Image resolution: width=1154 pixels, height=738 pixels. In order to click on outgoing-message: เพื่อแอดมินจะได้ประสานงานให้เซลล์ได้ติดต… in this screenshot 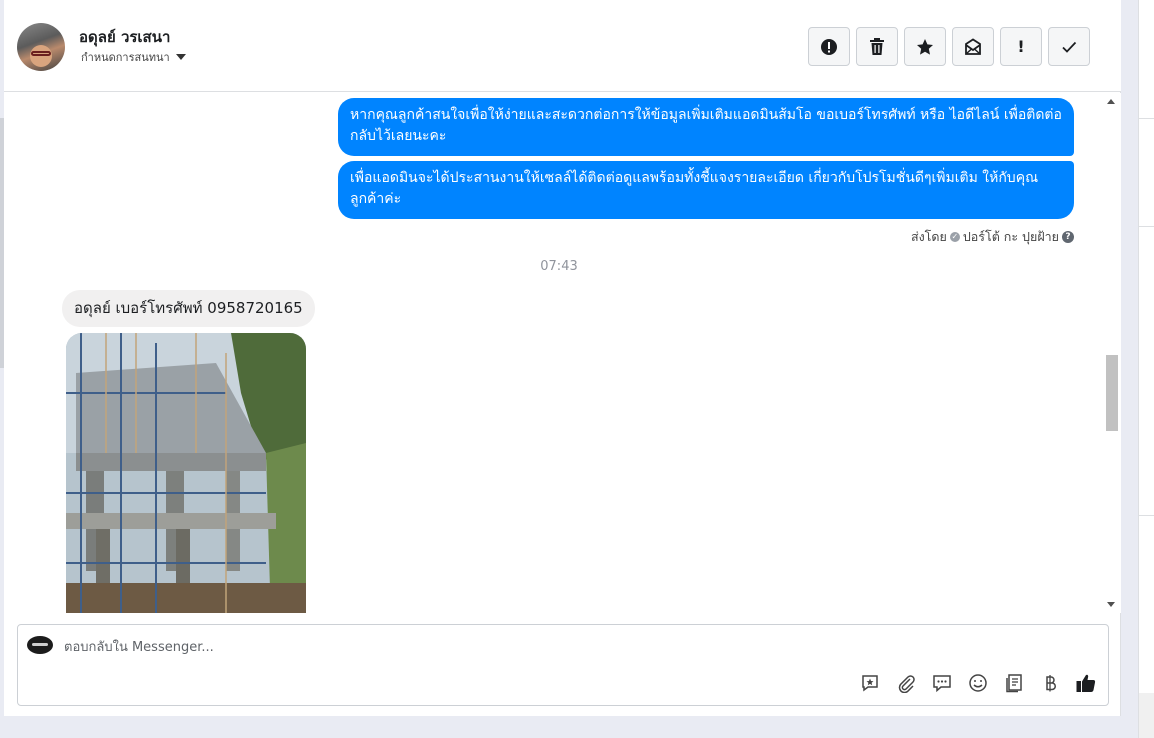, I will do `click(706, 190)`.